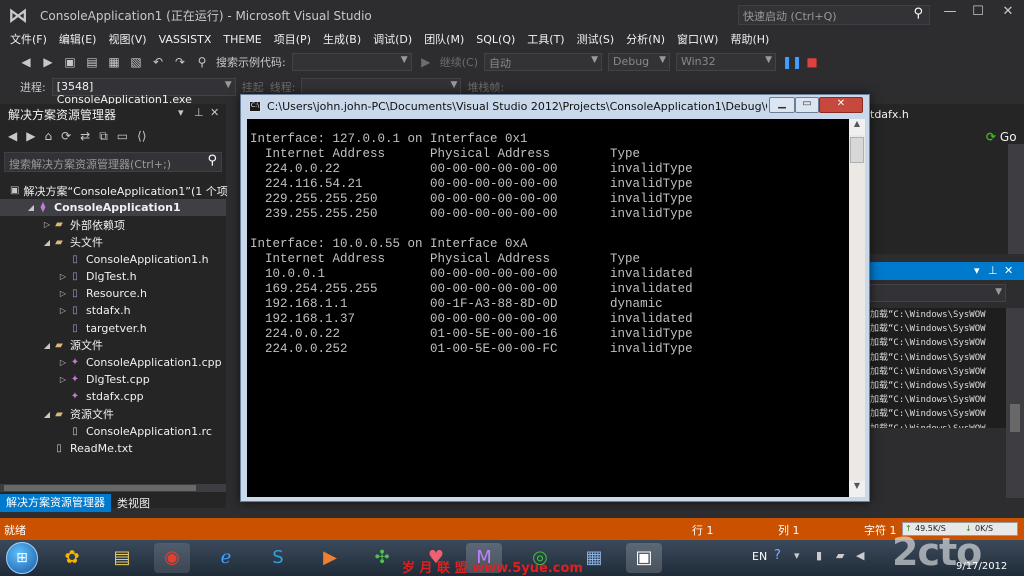 The width and height of the screenshot is (1024, 576). What do you see at coordinates (1016, 199) in the screenshot?
I see `vertical-scrollbar` at bounding box center [1016, 199].